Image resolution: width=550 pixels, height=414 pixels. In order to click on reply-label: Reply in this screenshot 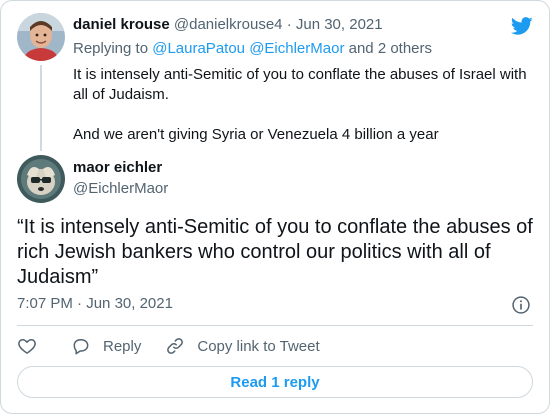, I will do `click(122, 346)`.